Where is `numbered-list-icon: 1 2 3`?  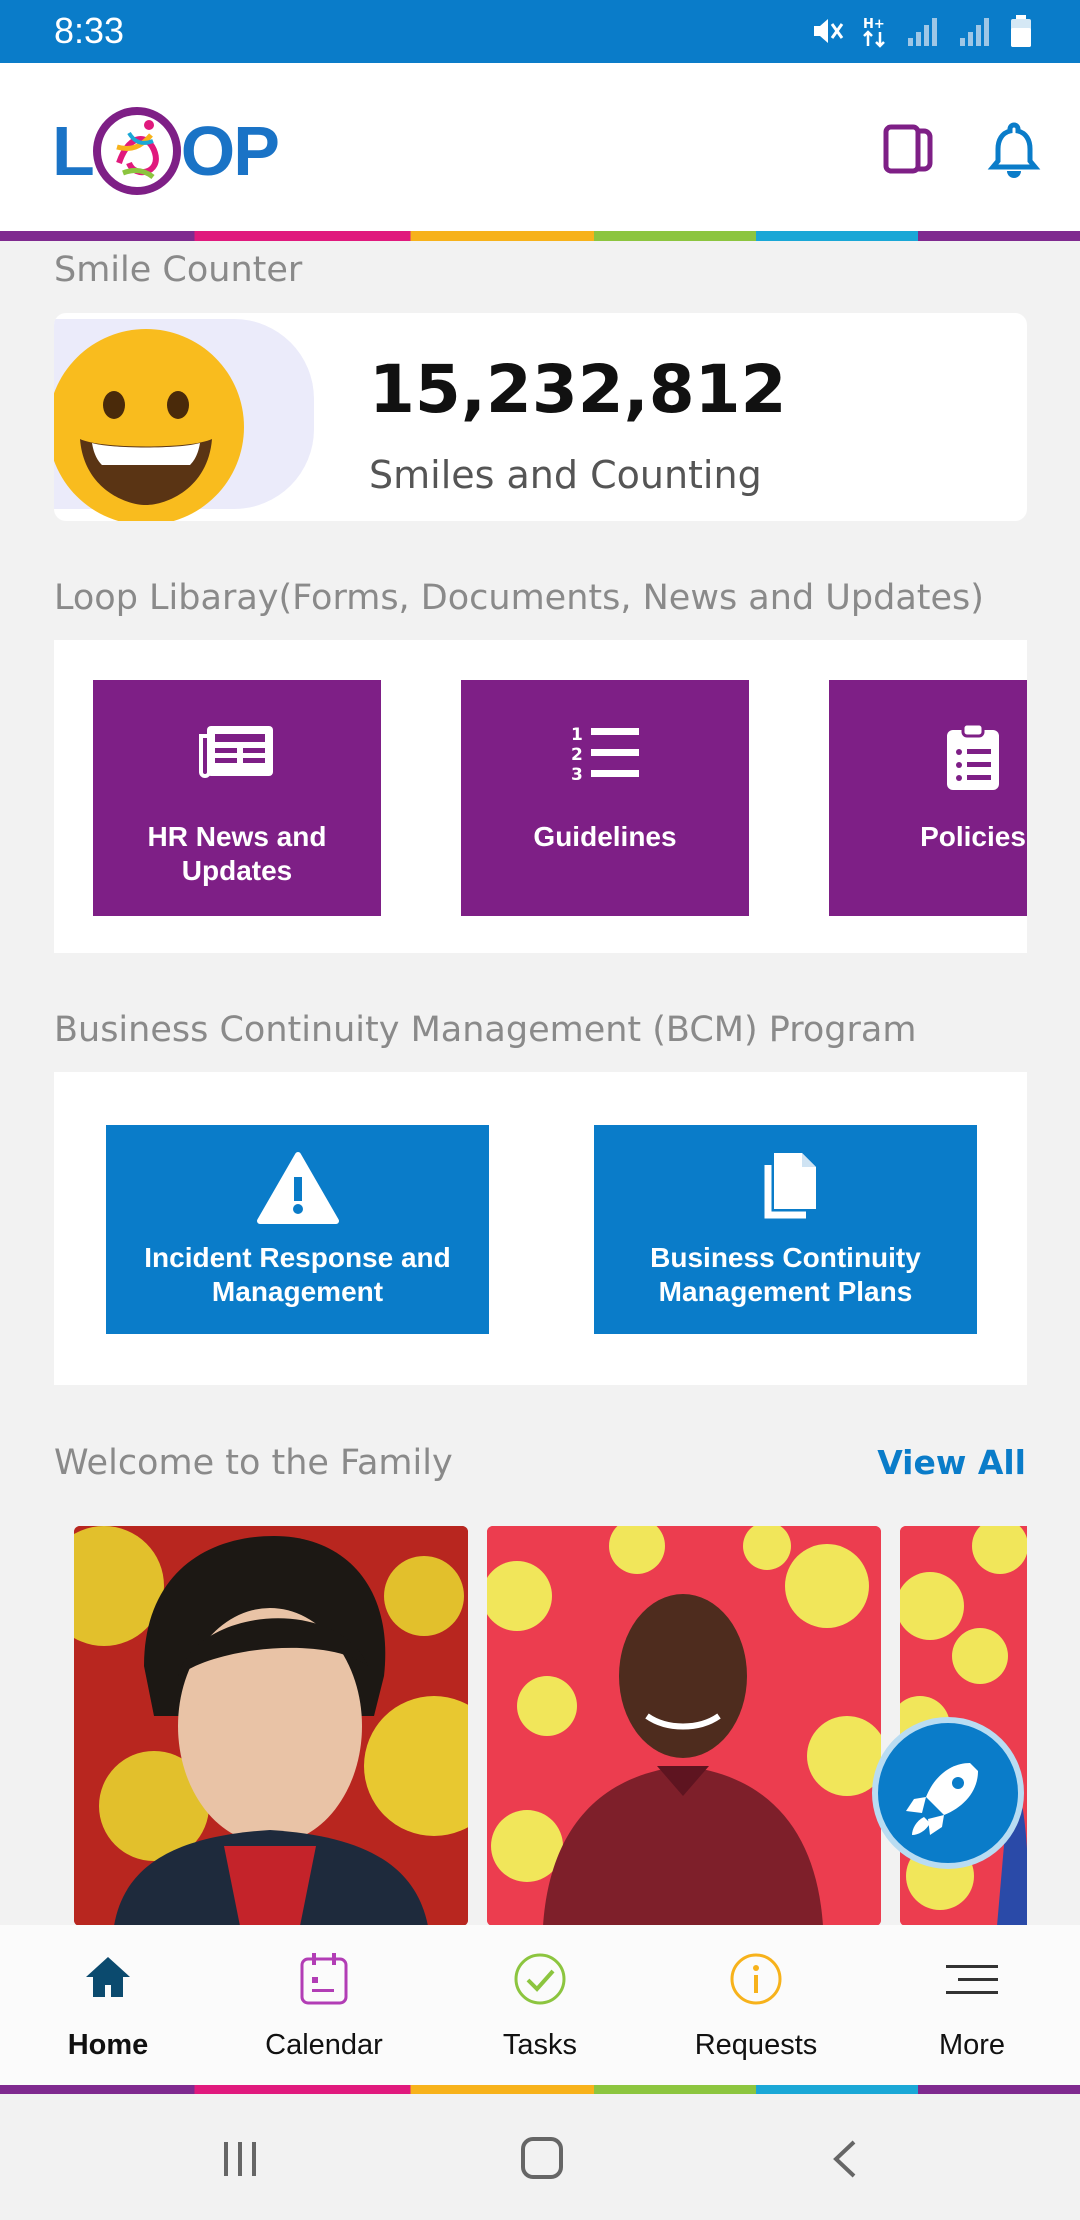
numbered-list-icon: 1 2 3 is located at coordinates (605, 754).